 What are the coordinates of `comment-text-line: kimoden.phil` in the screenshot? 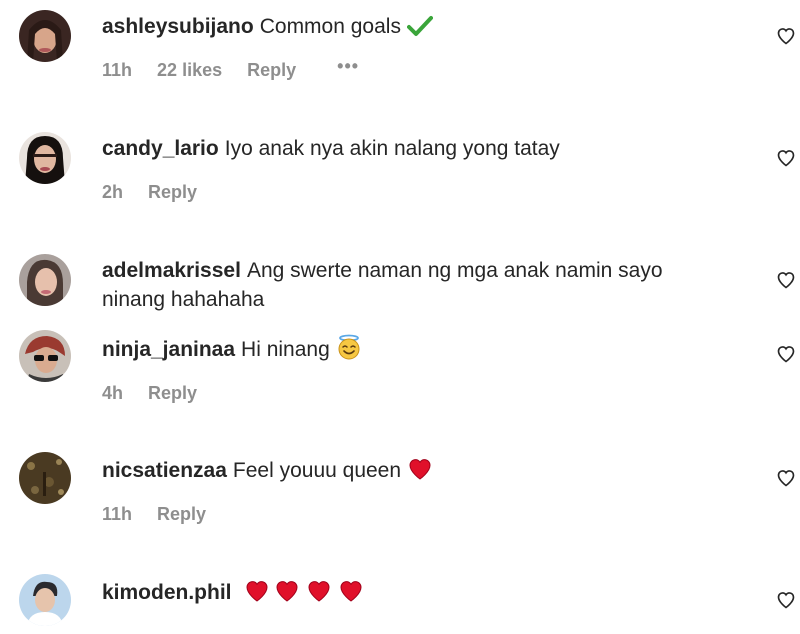 It's located at (412, 592).